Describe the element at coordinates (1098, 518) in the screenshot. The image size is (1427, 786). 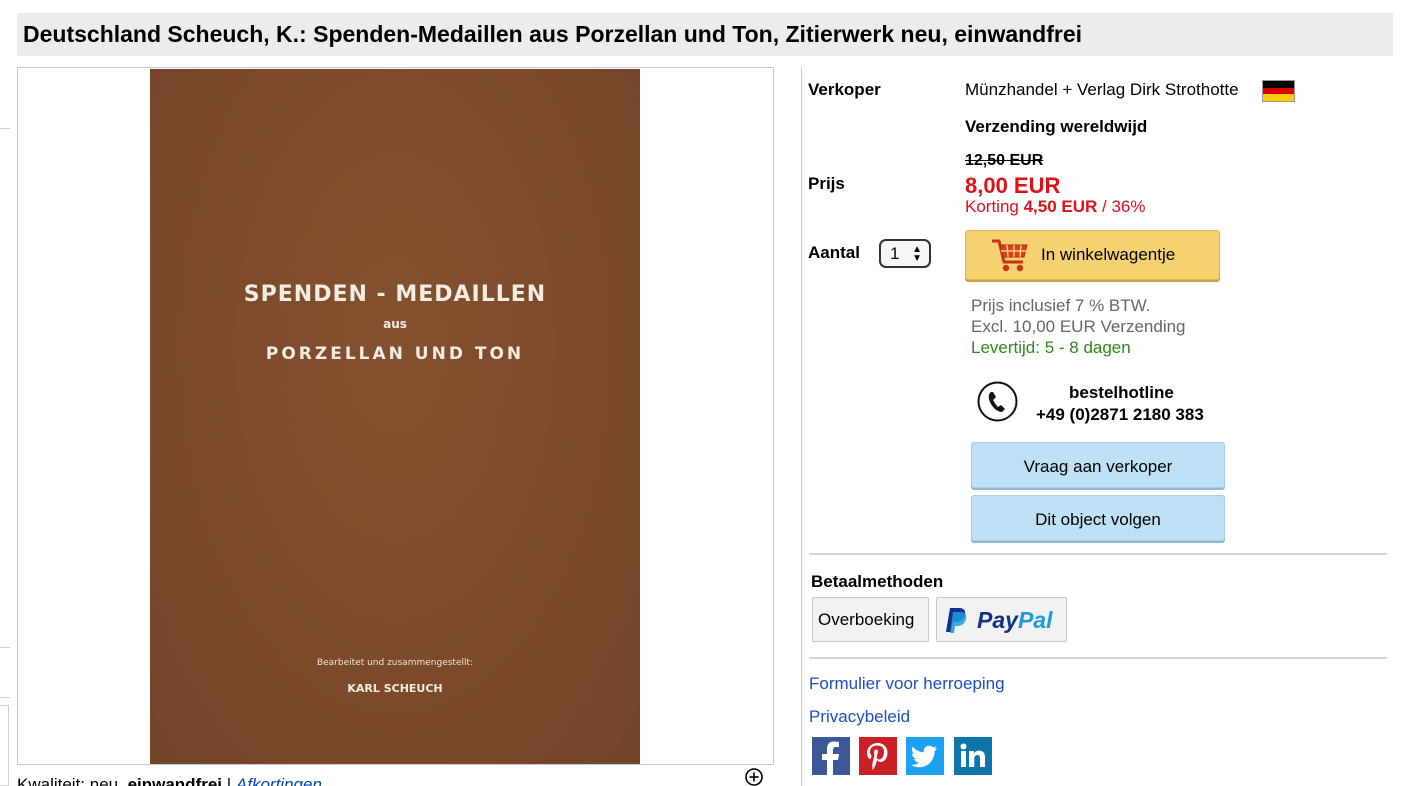
I see `follow-item-button: Dit object volgen` at that location.